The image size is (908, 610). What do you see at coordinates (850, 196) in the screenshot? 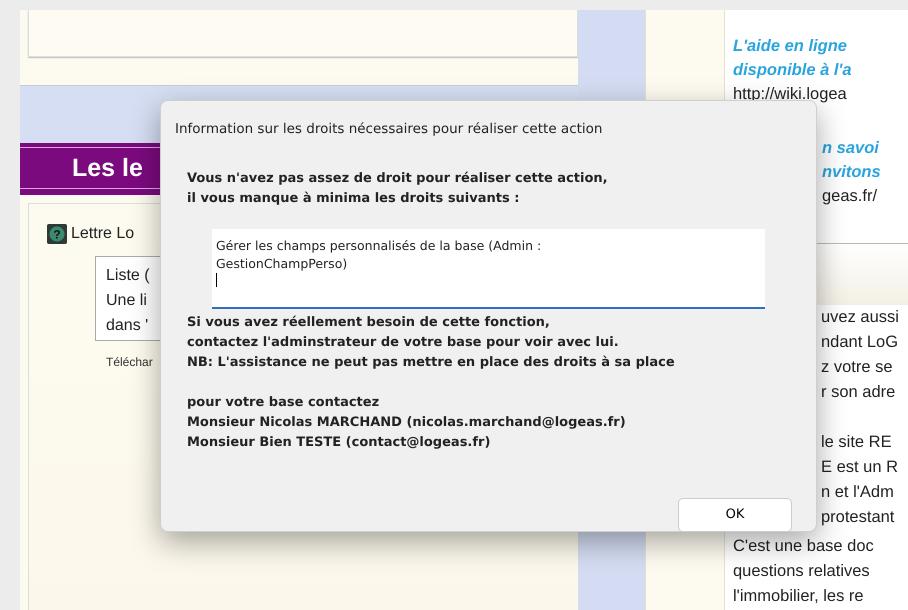
I see `text-line: geas.fr/` at bounding box center [850, 196].